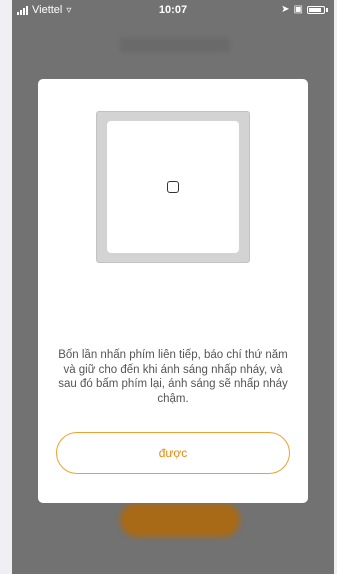 The image size is (337, 574). I want to click on ok-button: được, so click(173, 453).